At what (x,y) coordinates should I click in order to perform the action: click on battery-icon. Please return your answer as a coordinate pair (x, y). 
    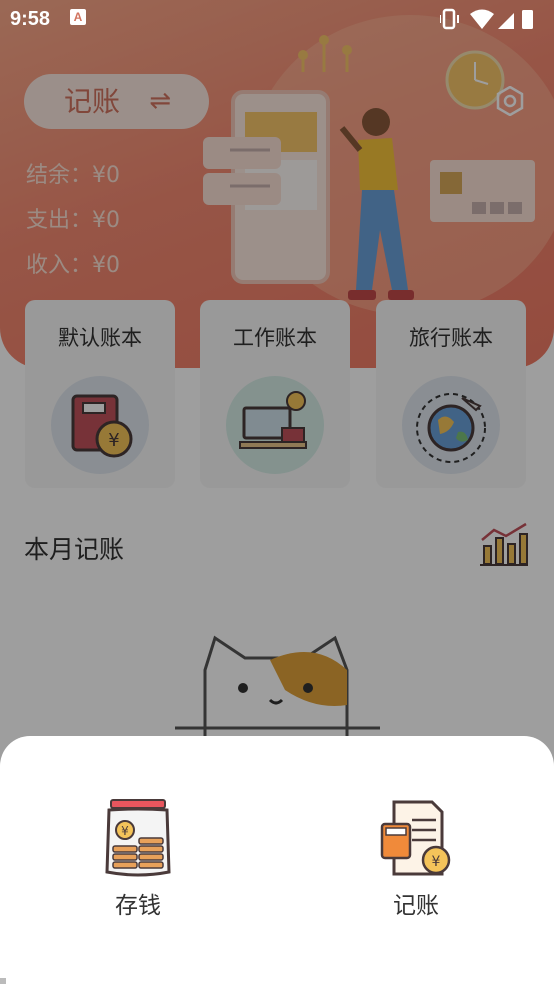
    Looking at the image, I should click on (527, 19).